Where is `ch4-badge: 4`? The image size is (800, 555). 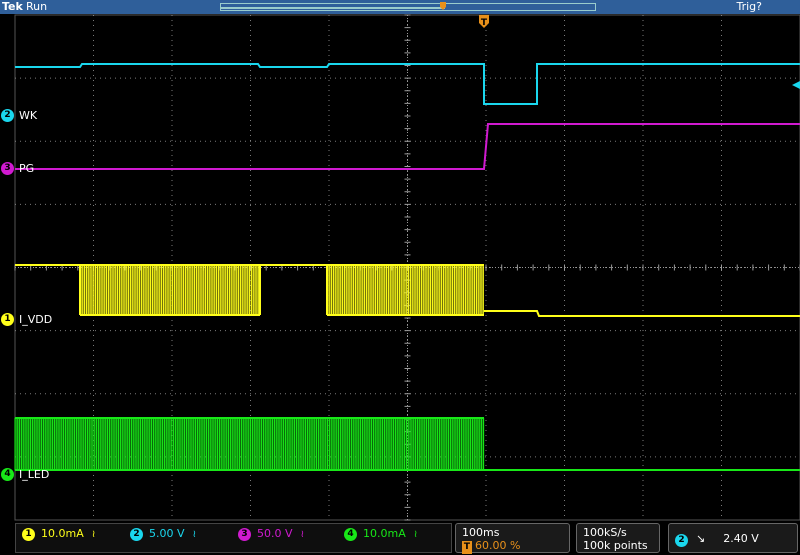
ch4-badge: 4 is located at coordinates (350, 534).